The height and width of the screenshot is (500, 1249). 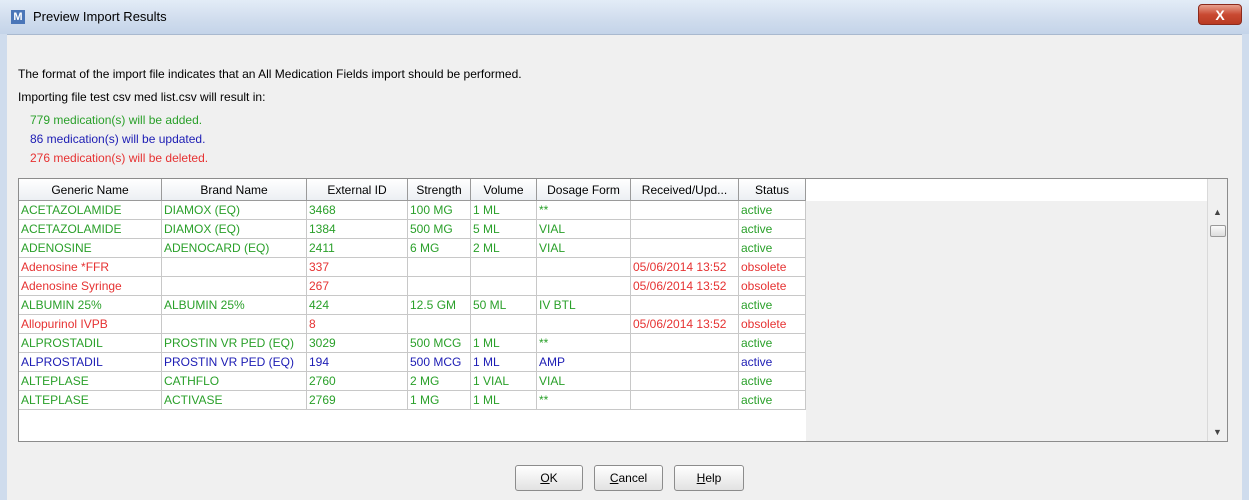 I want to click on cell-brand-name: ADENOCARD (EQ), so click(x=234, y=248).